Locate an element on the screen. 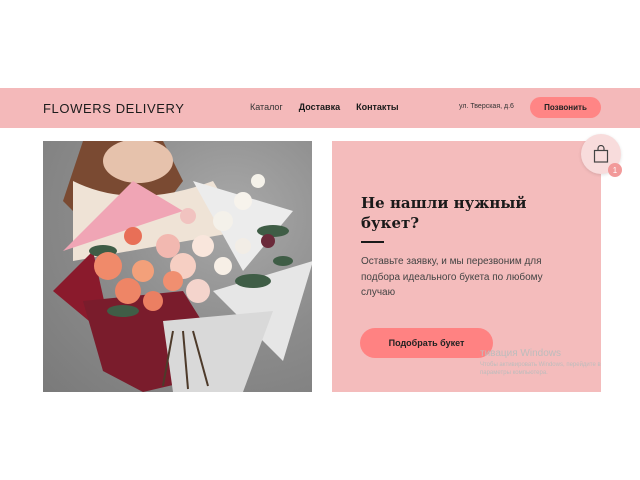 This screenshot has height=480, width=640. title-divider is located at coordinates (372, 242).